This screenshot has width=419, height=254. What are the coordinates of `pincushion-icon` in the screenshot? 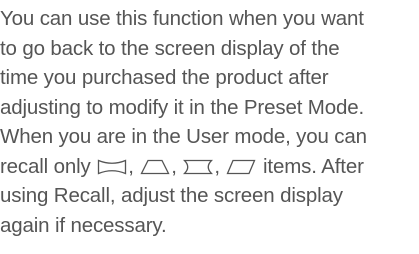 It's located at (112, 167).